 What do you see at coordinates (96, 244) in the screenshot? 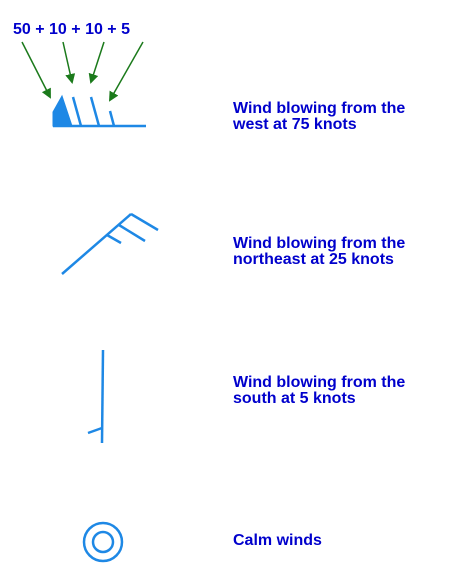
I see `barb-staff` at bounding box center [96, 244].